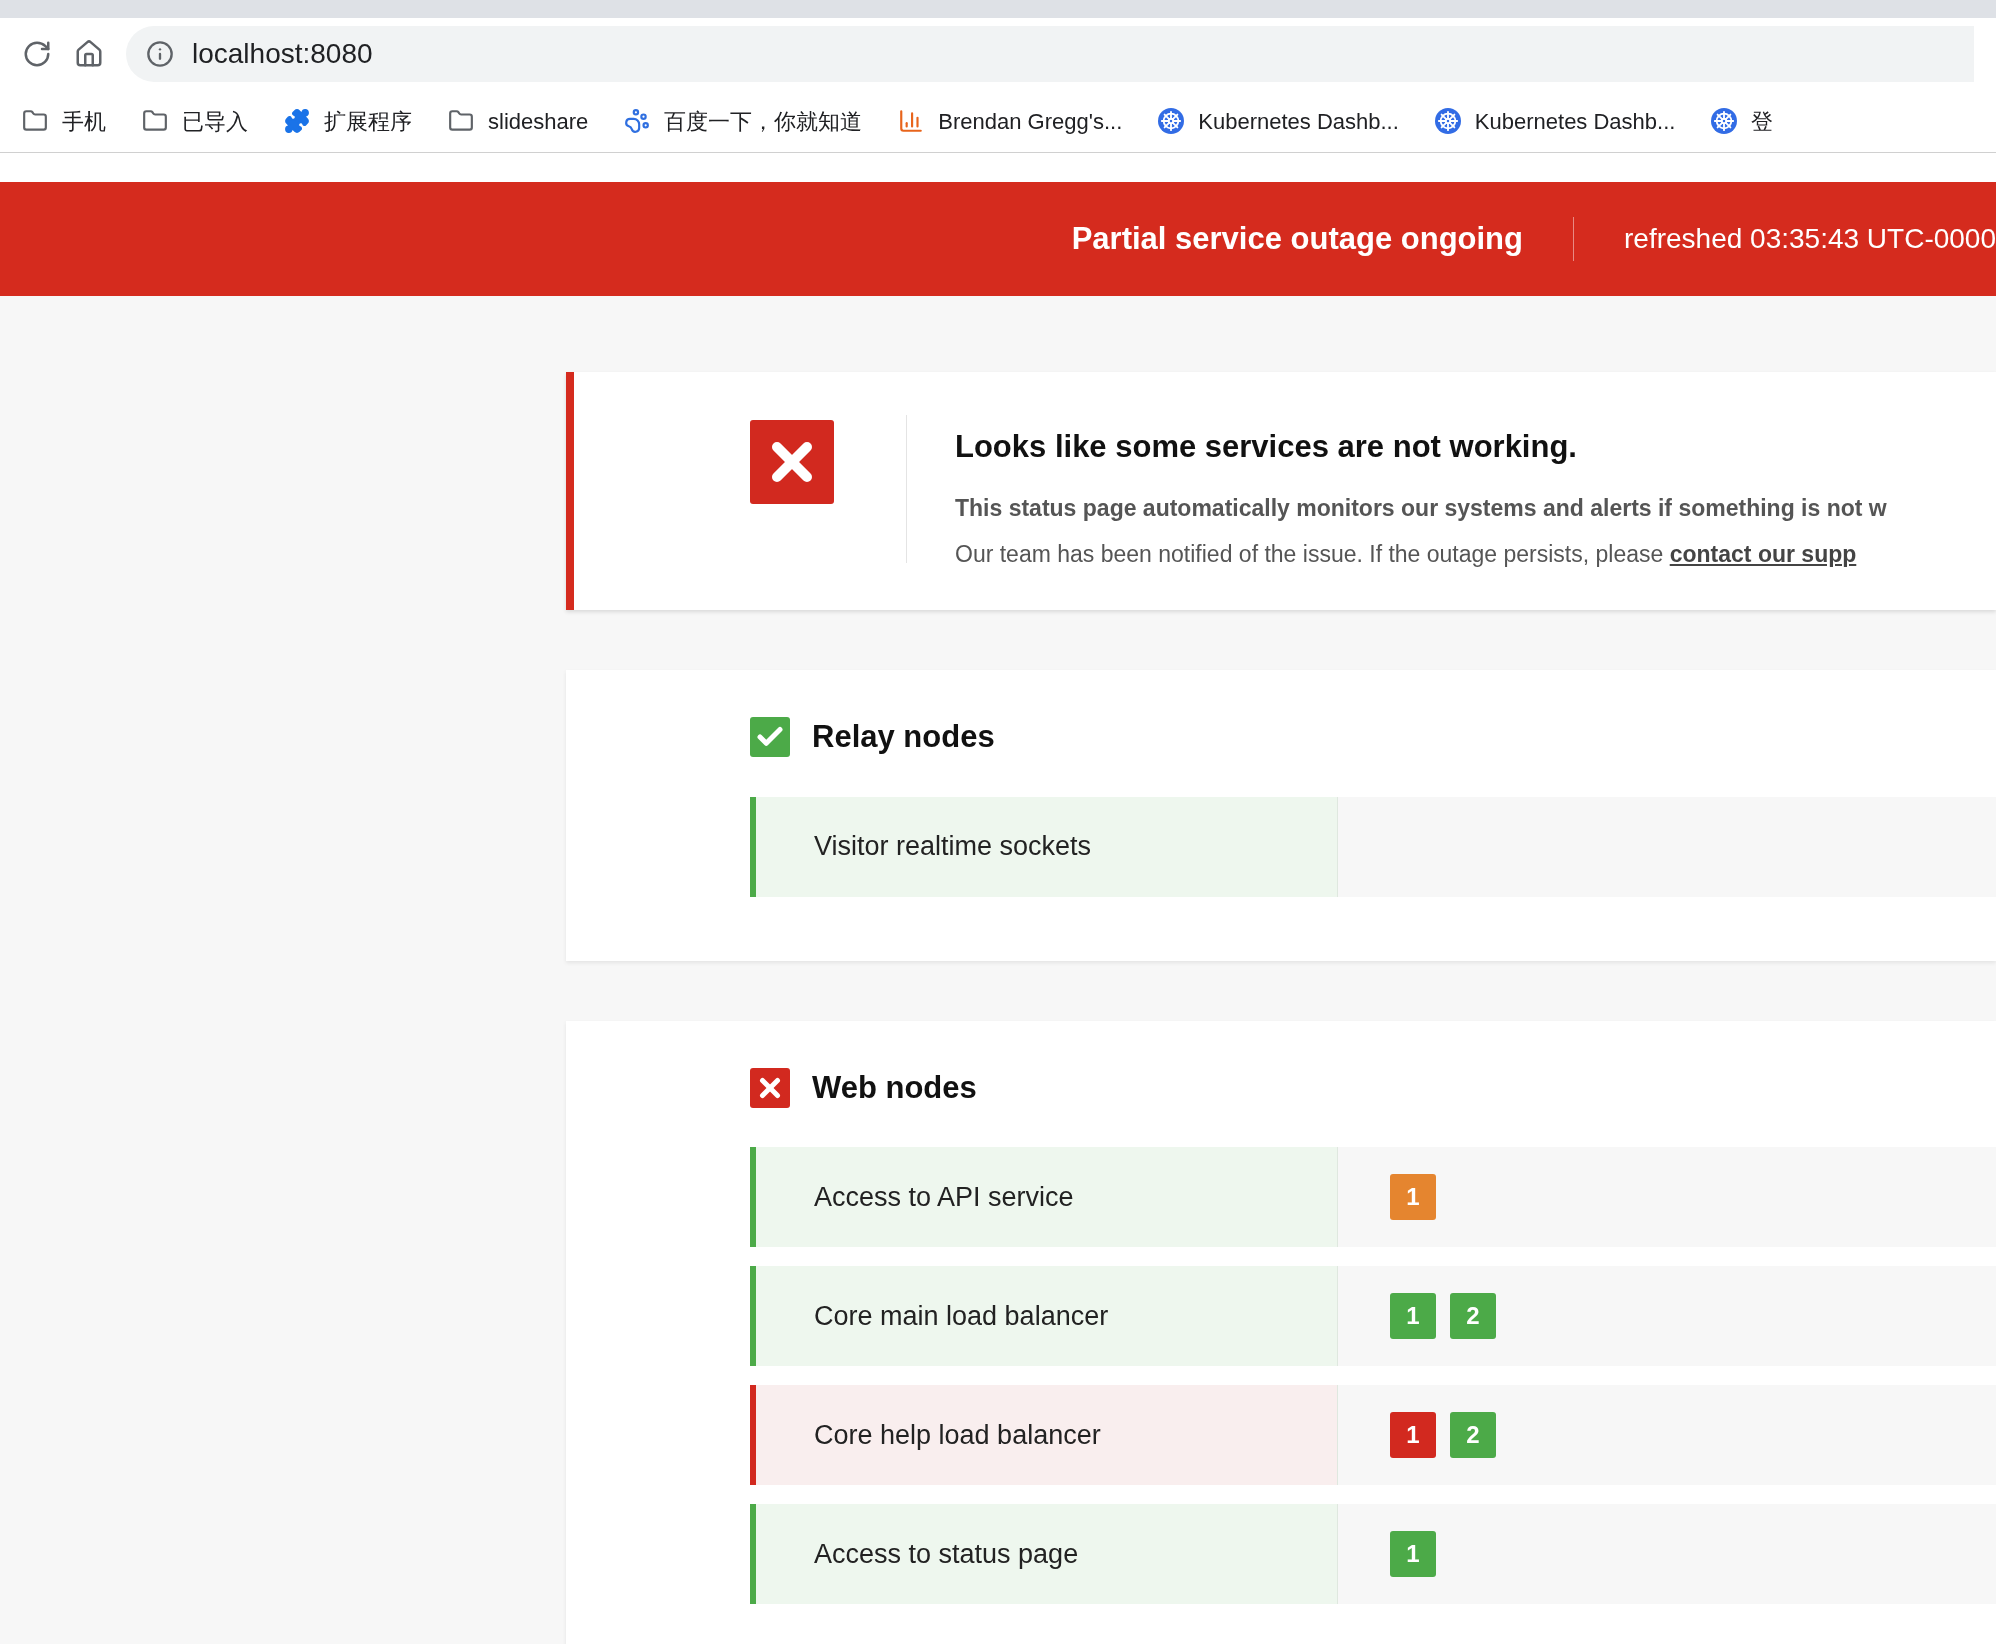 Image resolution: width=1996 pixels, height=1644 pixels. What do you see at coordinates (64, 121) in the screenshot?
I see `bookmark: 手机` at bounding box center [64, 121].